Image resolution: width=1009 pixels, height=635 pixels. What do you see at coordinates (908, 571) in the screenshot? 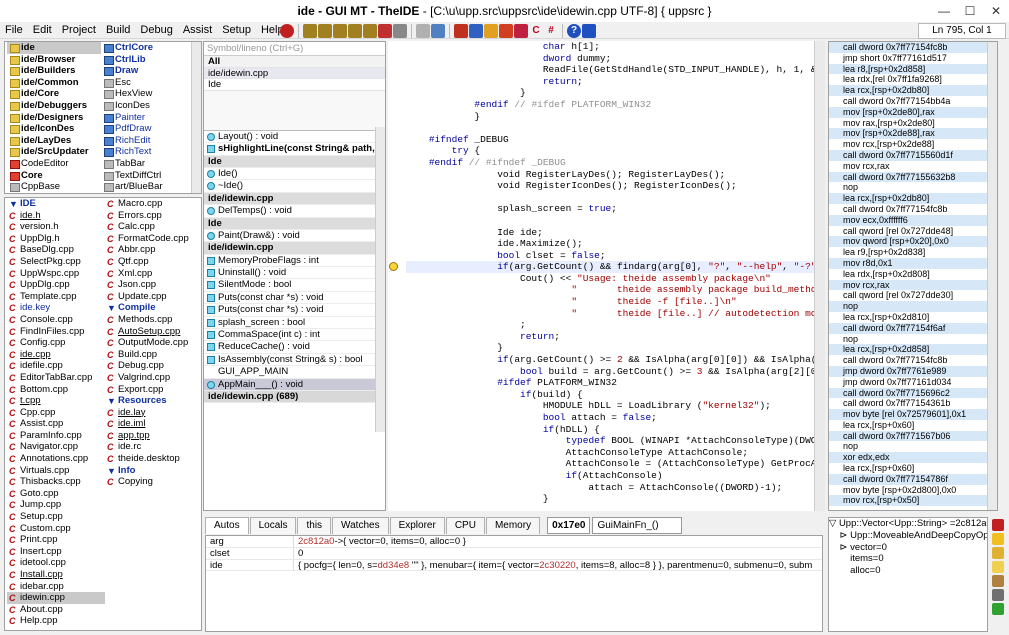
I see `tree-node: alloc=0` at bounding box center [908, 571].